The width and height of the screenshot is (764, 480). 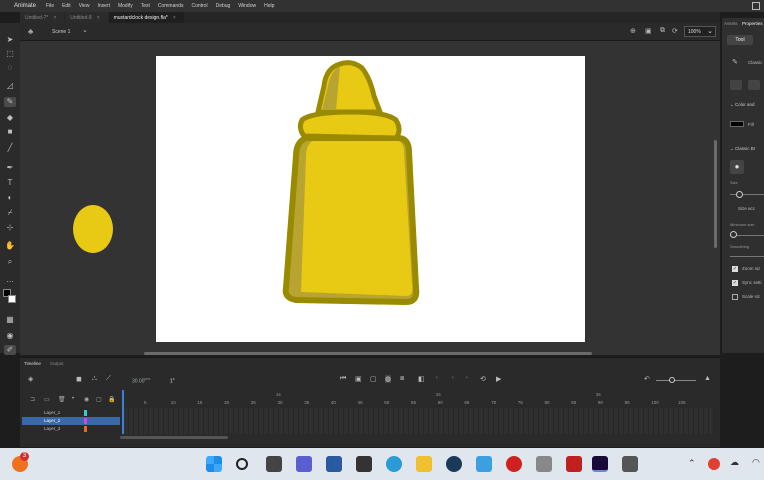 What do you see at coordinates (630, 464) in the screenshot?
I see `sound-app-icon` at bounding box center [630, 464].